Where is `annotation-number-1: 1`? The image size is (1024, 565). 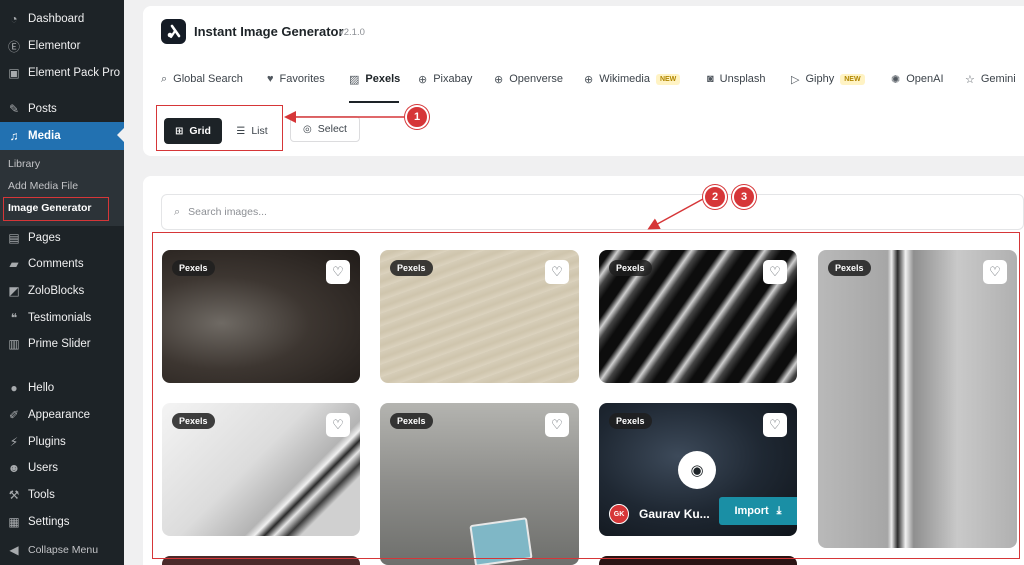 annotation-number-1: 1 is located at coordinates (417, 117).